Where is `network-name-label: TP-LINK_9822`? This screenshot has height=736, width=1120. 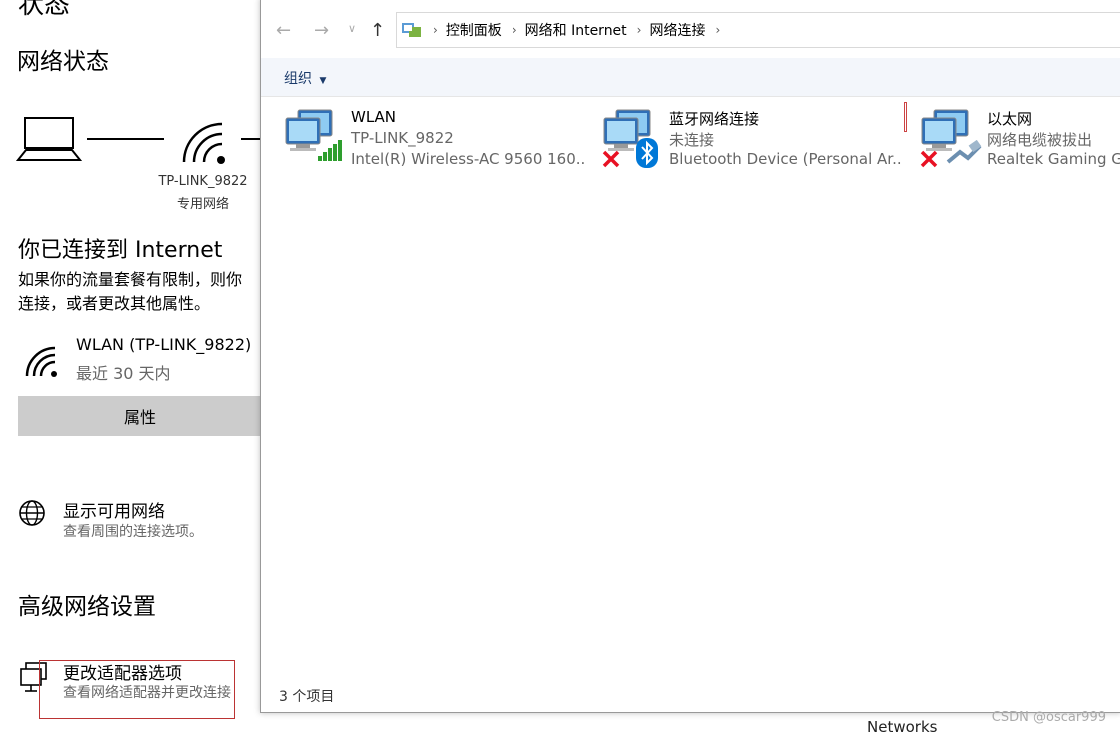 network-name-label: TP-LINK_9822 is located at coordinates (203, 181).